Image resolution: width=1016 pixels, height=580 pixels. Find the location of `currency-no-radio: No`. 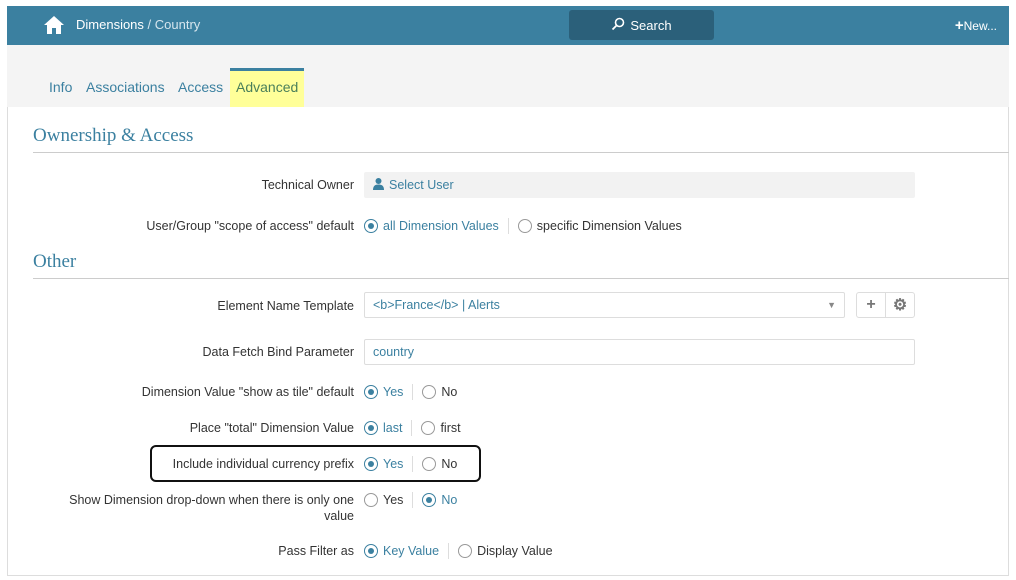

currency-no-radio: No is located at coordinates (439, 464).